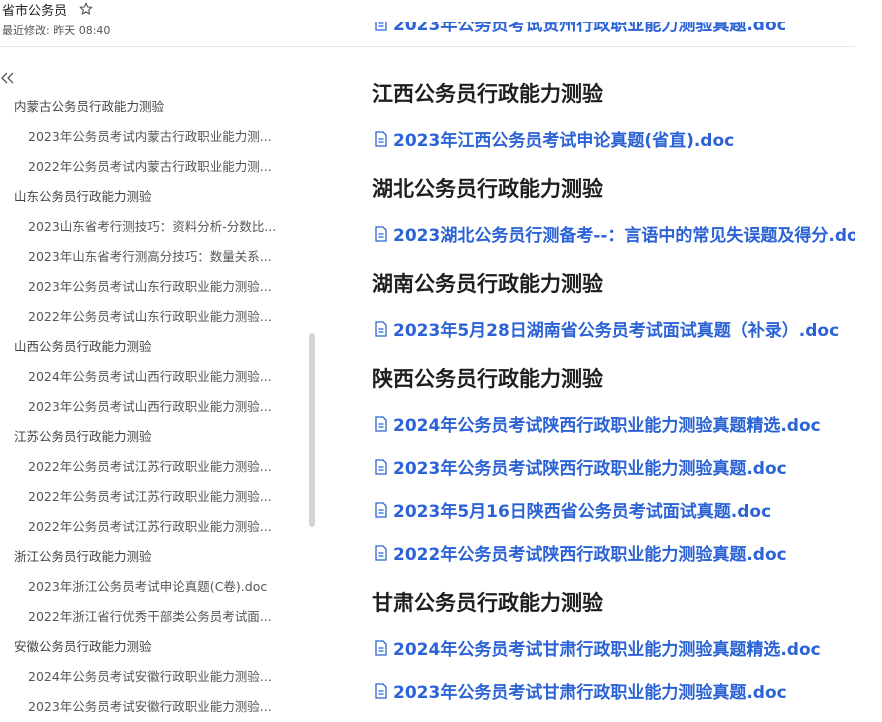  What do you see at coordinates (564, 141) in the screenshot?
I see `doc-link-text: 2023年江西公务员考试申论真题(省直).doc` at bounding box center [564, 141].